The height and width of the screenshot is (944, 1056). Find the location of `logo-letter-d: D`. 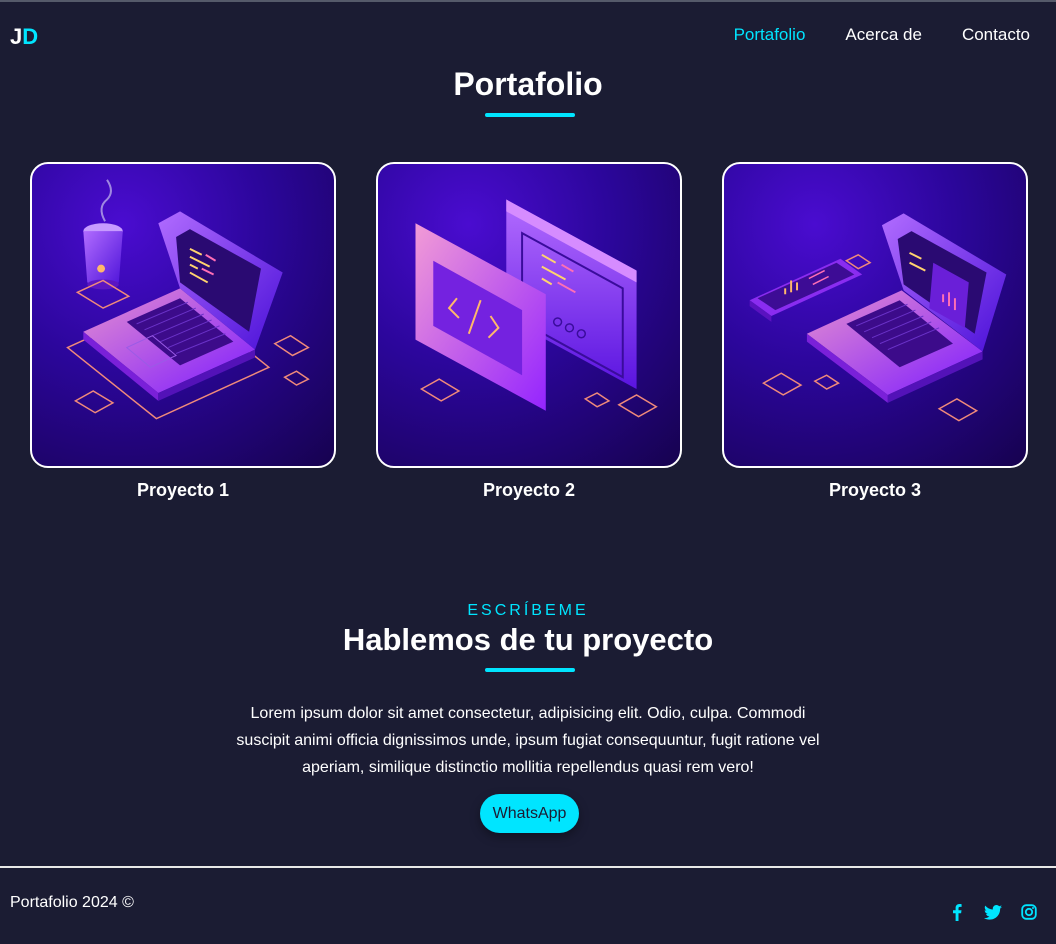

logo-letter-d: D is located at coordinates (30, 36).